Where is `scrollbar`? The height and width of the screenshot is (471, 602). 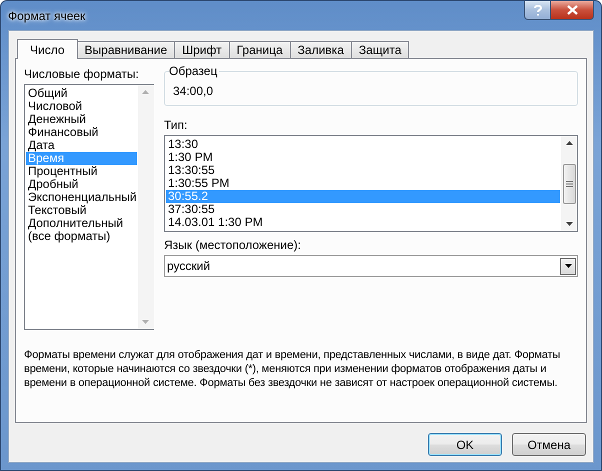
scrollbar is located at coordinates (569, 183).